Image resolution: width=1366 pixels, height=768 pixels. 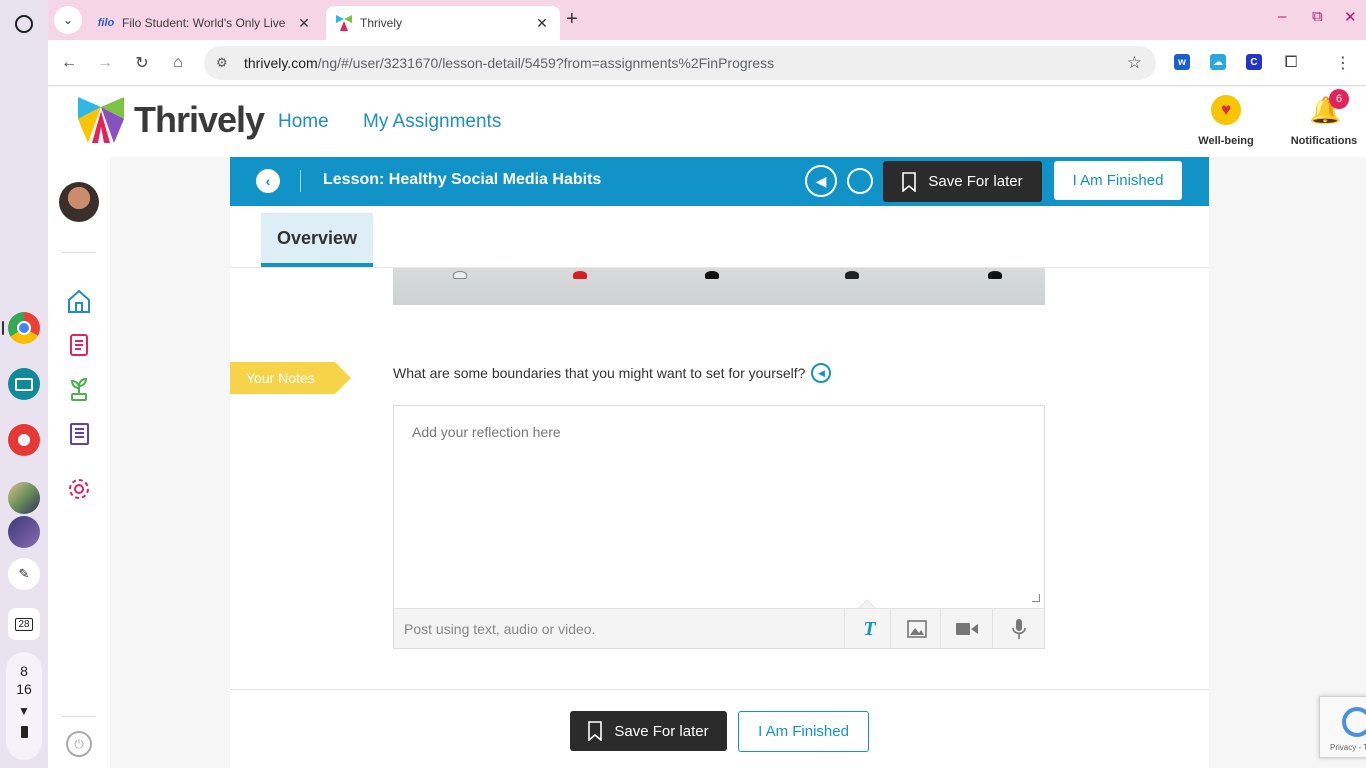 What do you see at coordinates (24, 328) in the screenshot?
I see `chrome-app-icon` at bounding box center [24, 328].